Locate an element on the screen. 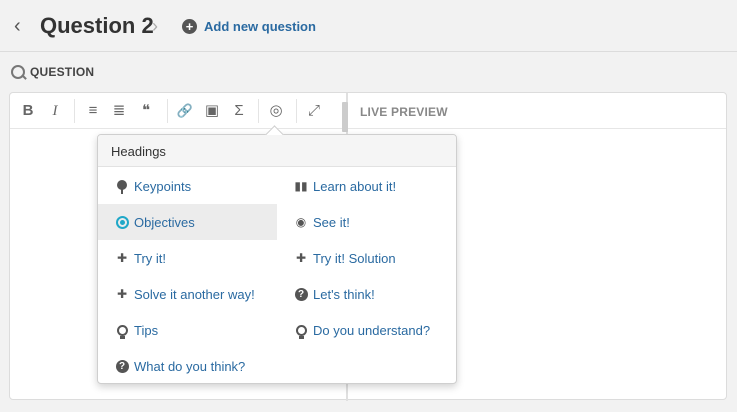 The width and height of the screenshot is (737, 412). eye-icon: ◉ is located at coordinates (301, 222).